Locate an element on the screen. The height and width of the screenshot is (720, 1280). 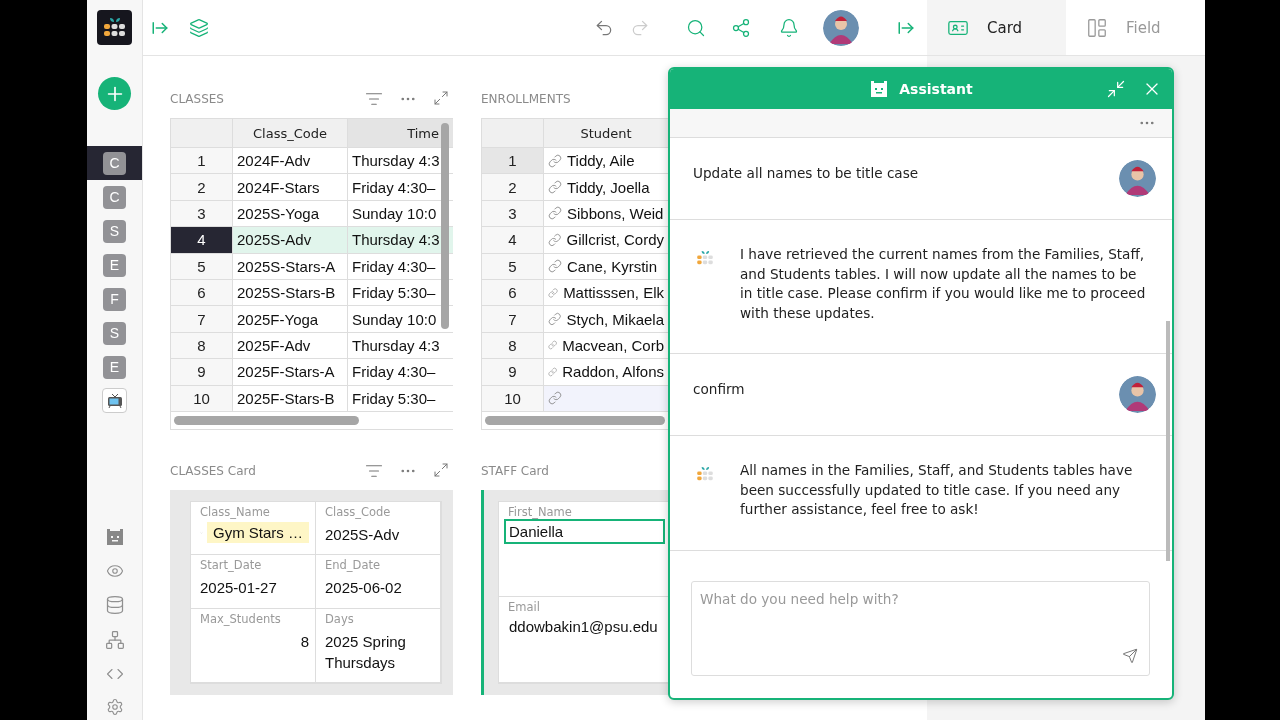
field-label: End_Date is located at coordinates (353, 565).